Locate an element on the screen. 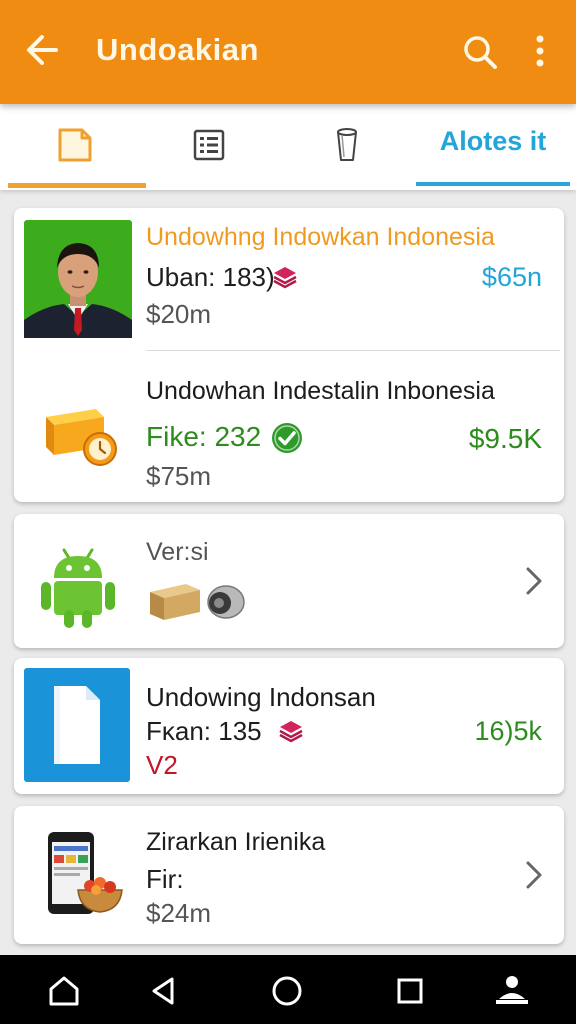  tab-list is located at coordinates (210, 147).